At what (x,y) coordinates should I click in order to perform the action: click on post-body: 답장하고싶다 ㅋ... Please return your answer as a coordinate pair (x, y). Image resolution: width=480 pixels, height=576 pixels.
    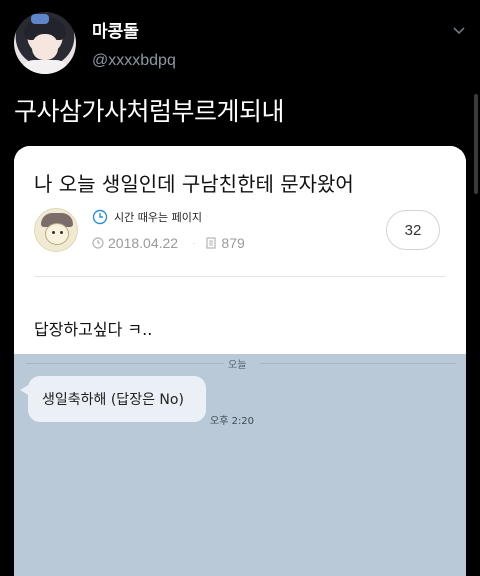
    Looking at the image, I should click on (93, 329).